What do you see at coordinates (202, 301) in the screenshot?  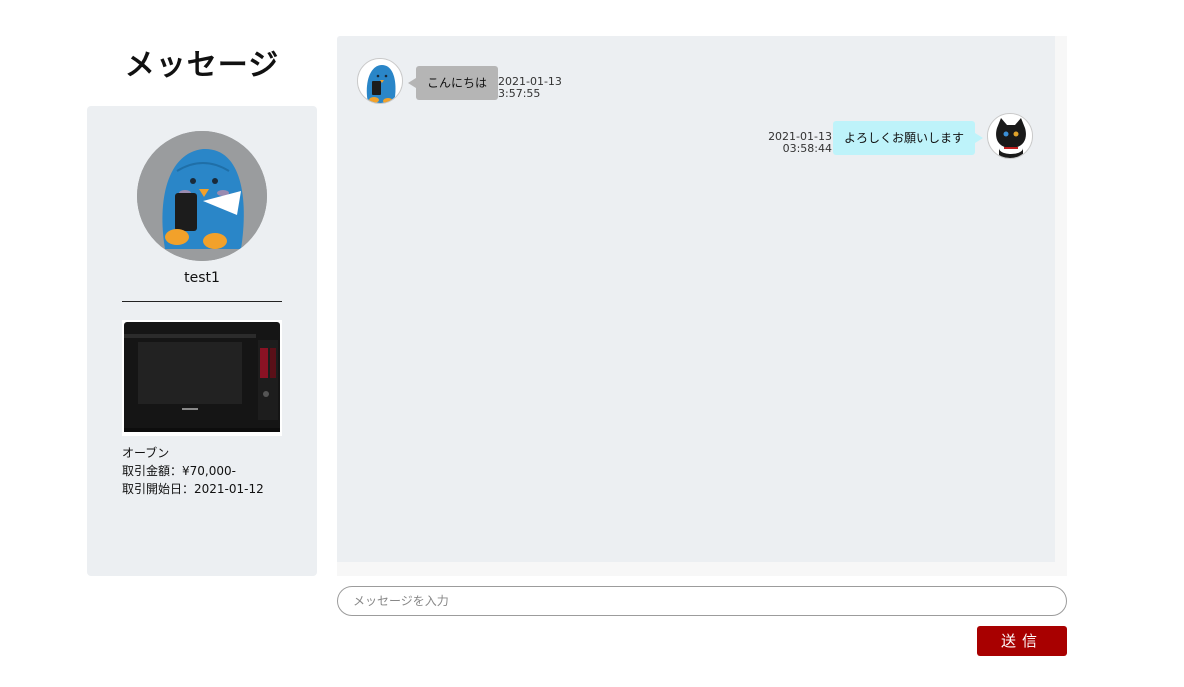 I see `divider` at bounding box center [202, 301].